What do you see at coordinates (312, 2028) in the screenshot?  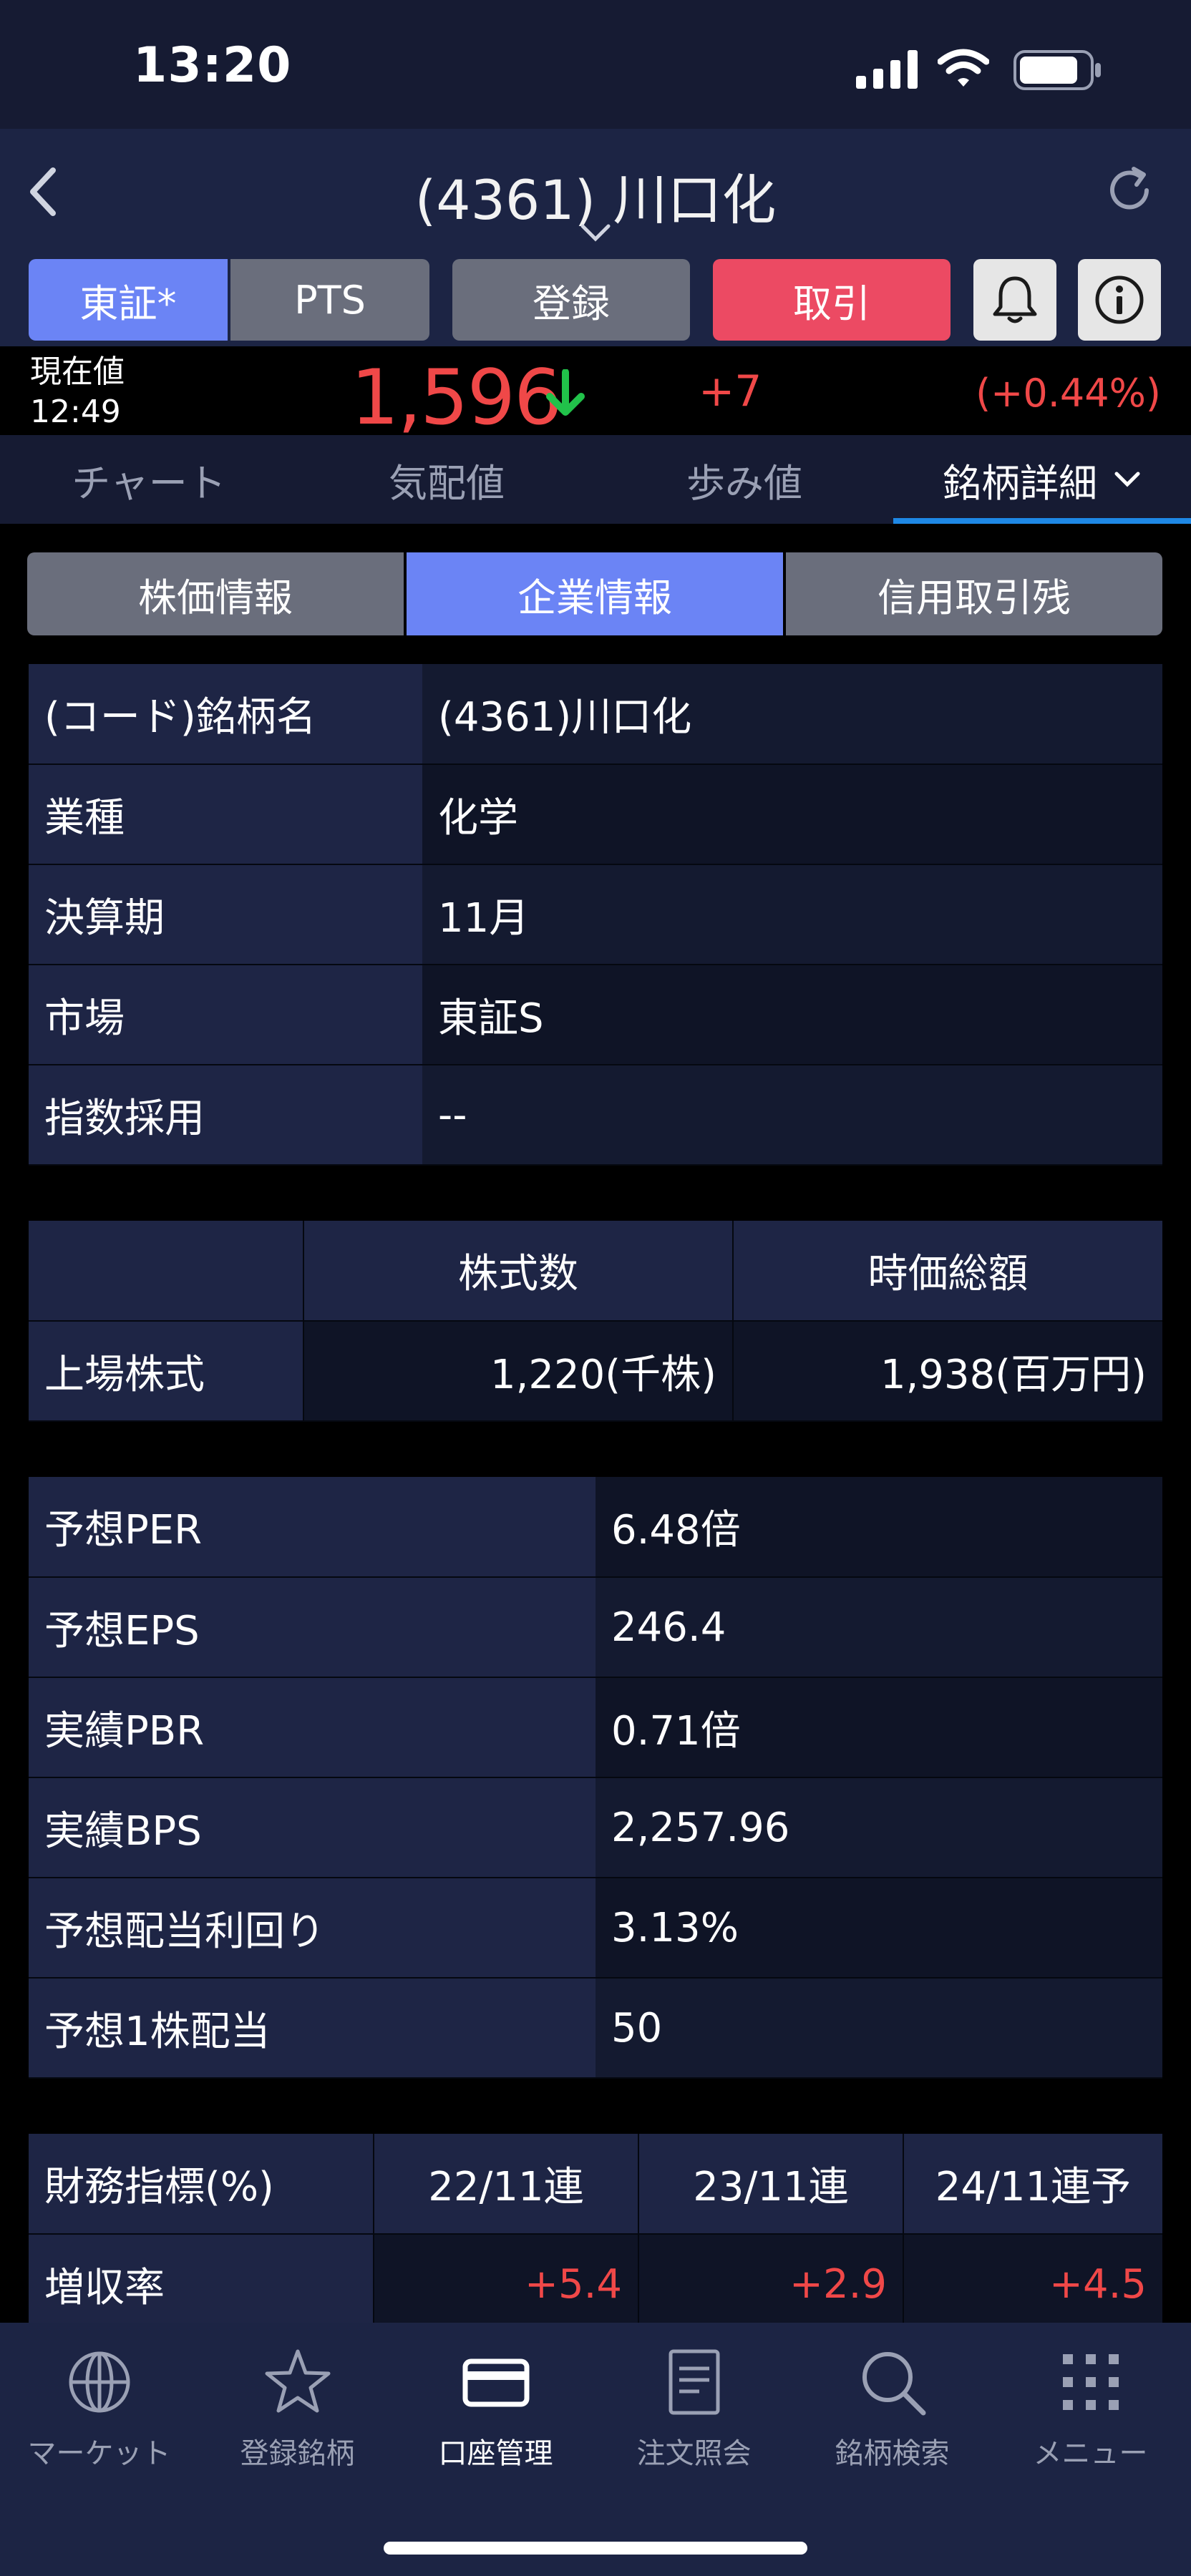 I see `valuation-label: 予想1株配当` at bounding box center [312, 2028].